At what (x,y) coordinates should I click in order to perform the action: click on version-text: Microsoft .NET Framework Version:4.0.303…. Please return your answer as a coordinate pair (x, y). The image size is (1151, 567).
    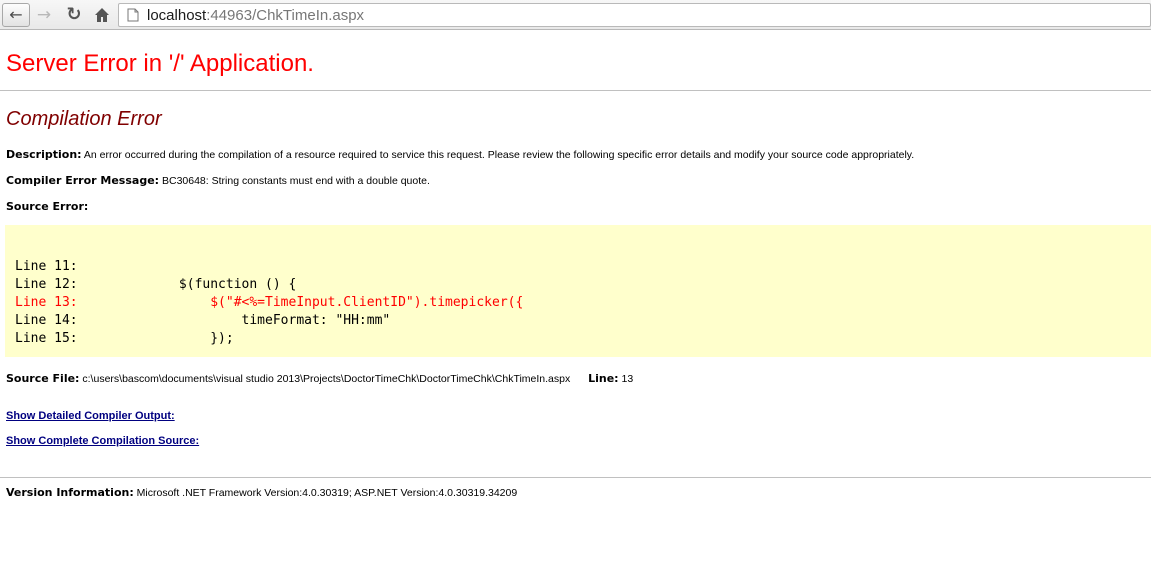
    Looking at the image, I should click on (327, 493).